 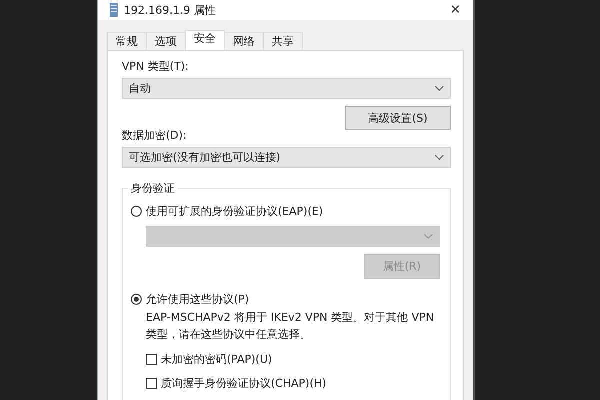 I want to click on group-title: 身份验证, so click(x=153, y=188).